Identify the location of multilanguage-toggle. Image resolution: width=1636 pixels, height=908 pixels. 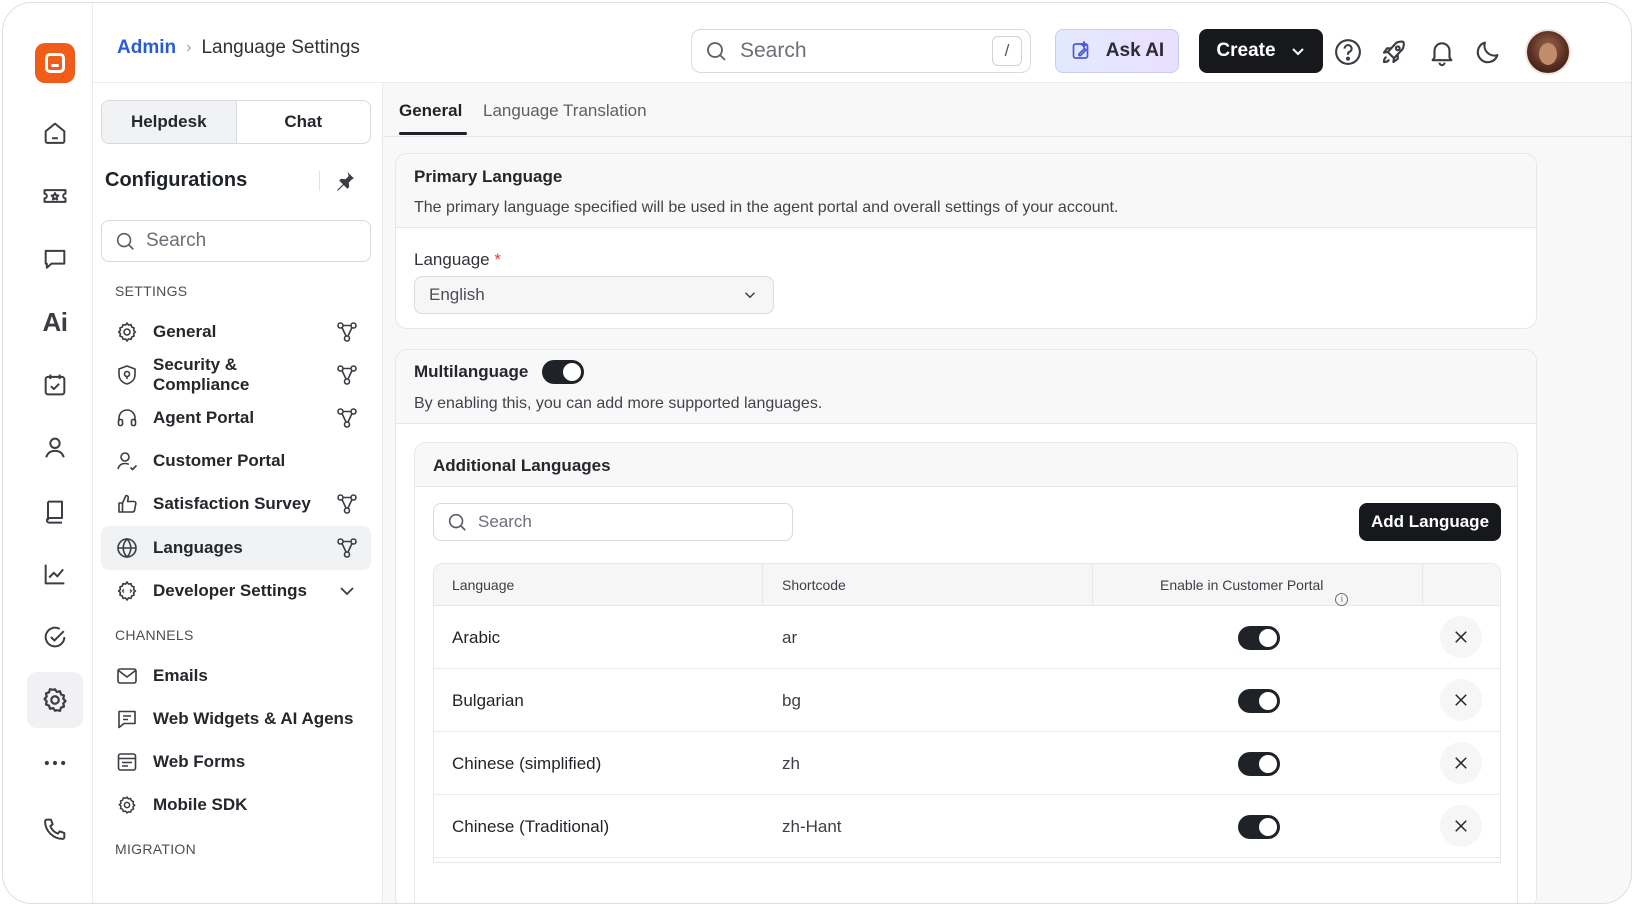
(563, 372).